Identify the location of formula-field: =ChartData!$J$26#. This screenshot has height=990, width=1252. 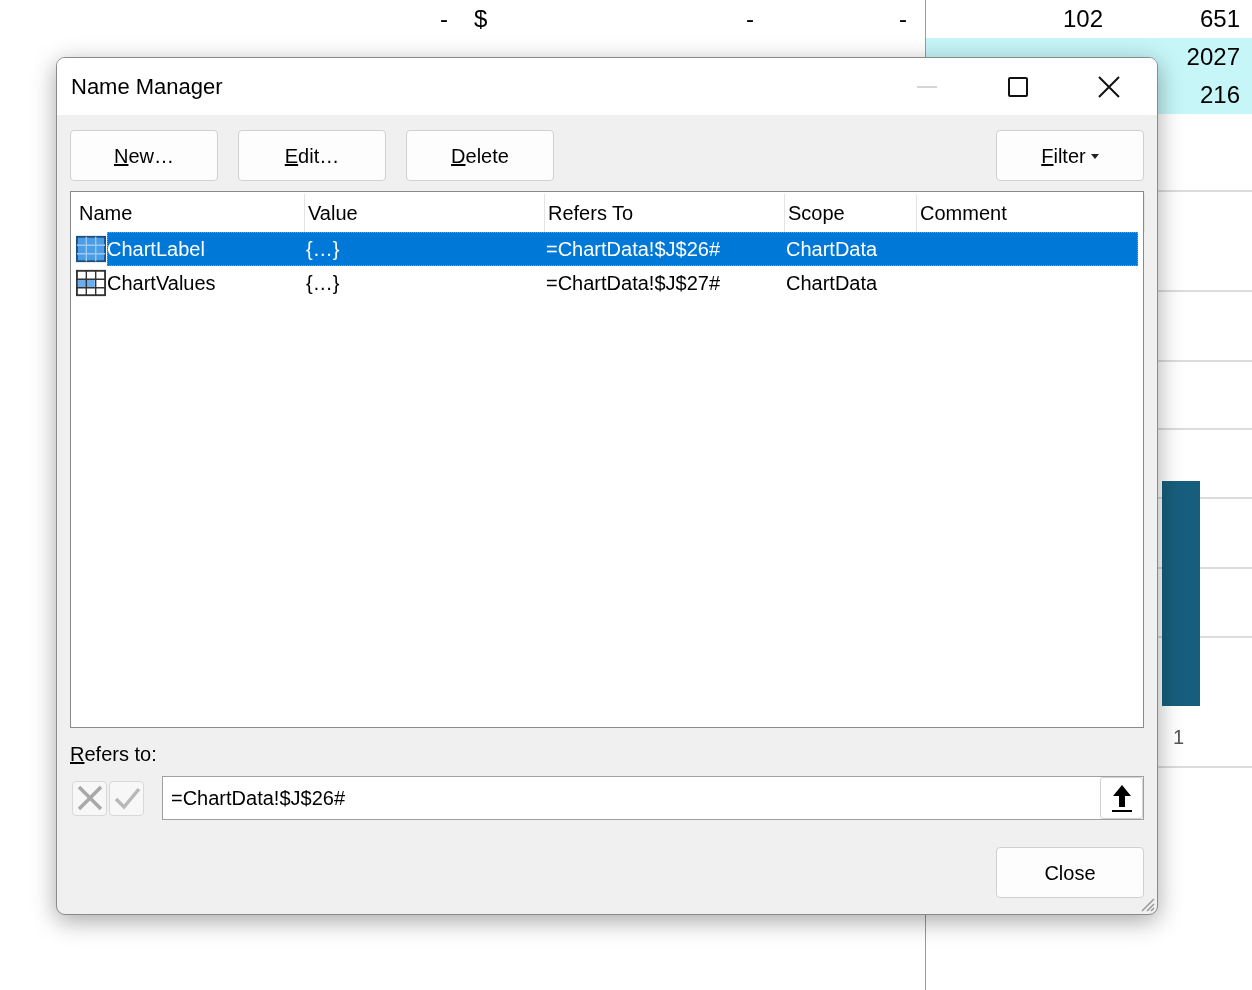
(653, 798).